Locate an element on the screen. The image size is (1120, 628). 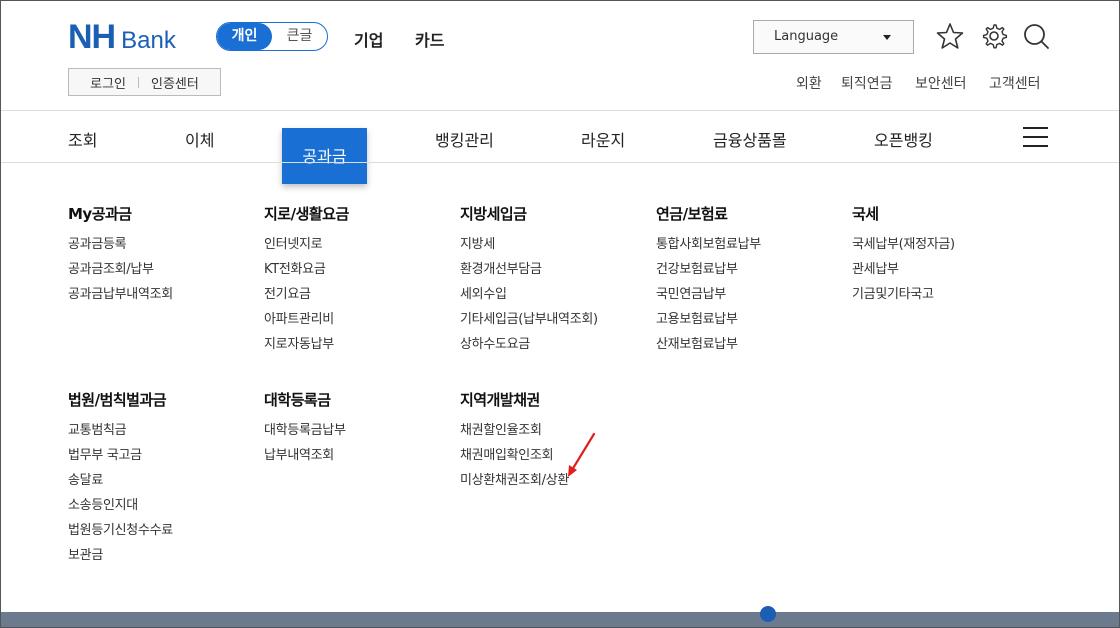
menu-item: 상하수도요금 is located at coordinates (529, 344).